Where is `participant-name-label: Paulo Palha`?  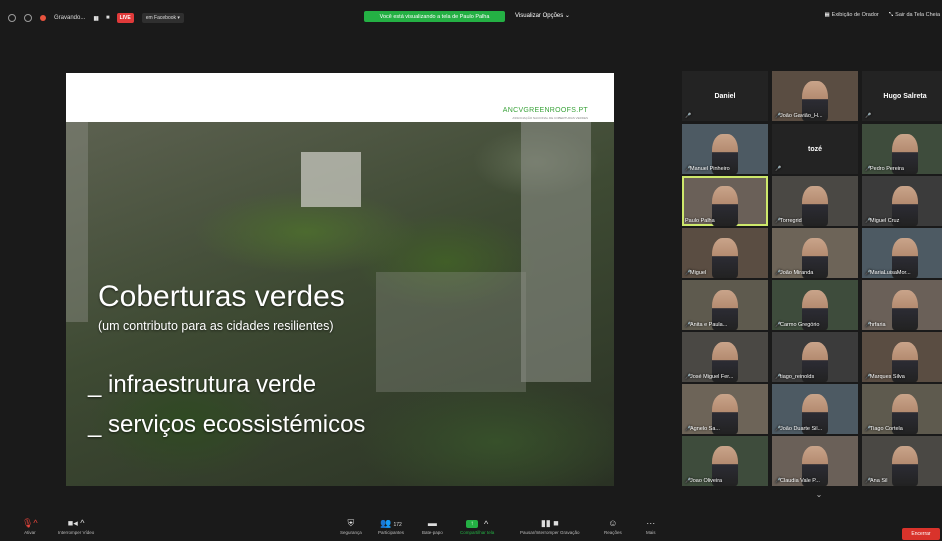 participant-name-label: Paulo Palha is located at coordinates (700, 221).